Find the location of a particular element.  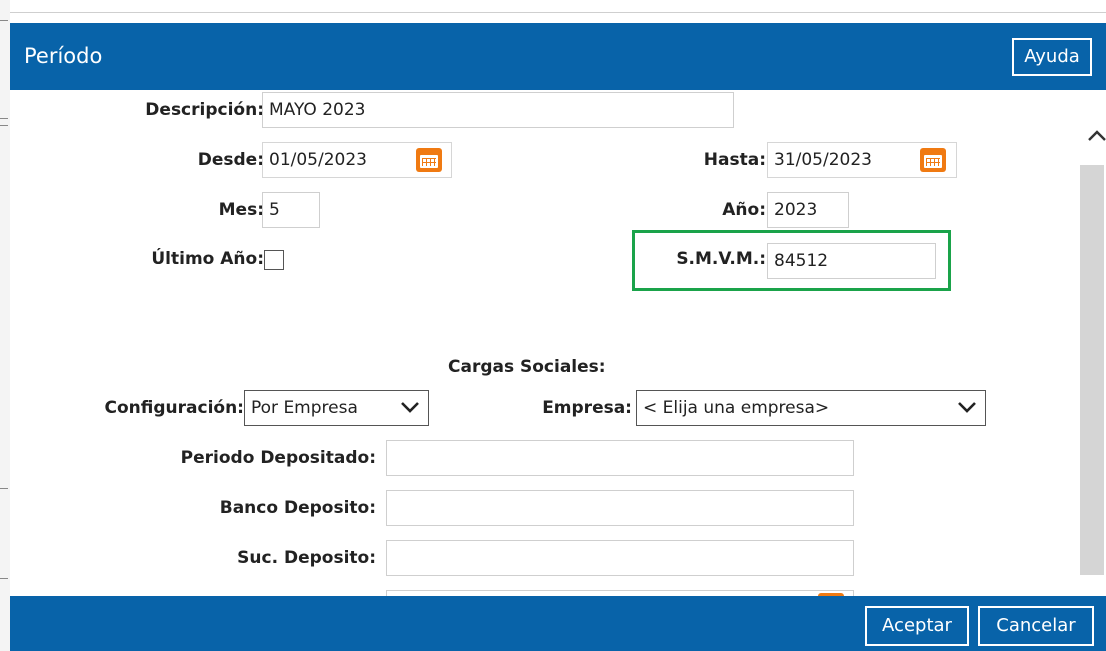

ultimo-anio-label: Último Año: is located at coordinates (207, 259).